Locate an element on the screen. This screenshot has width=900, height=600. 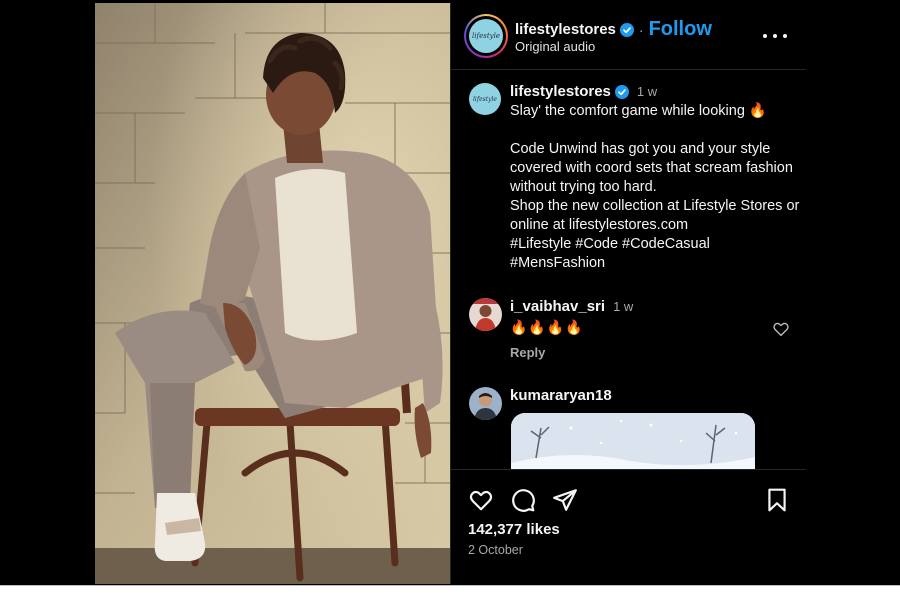
comment-like-heart-icon is located at coordinates (781, 329).